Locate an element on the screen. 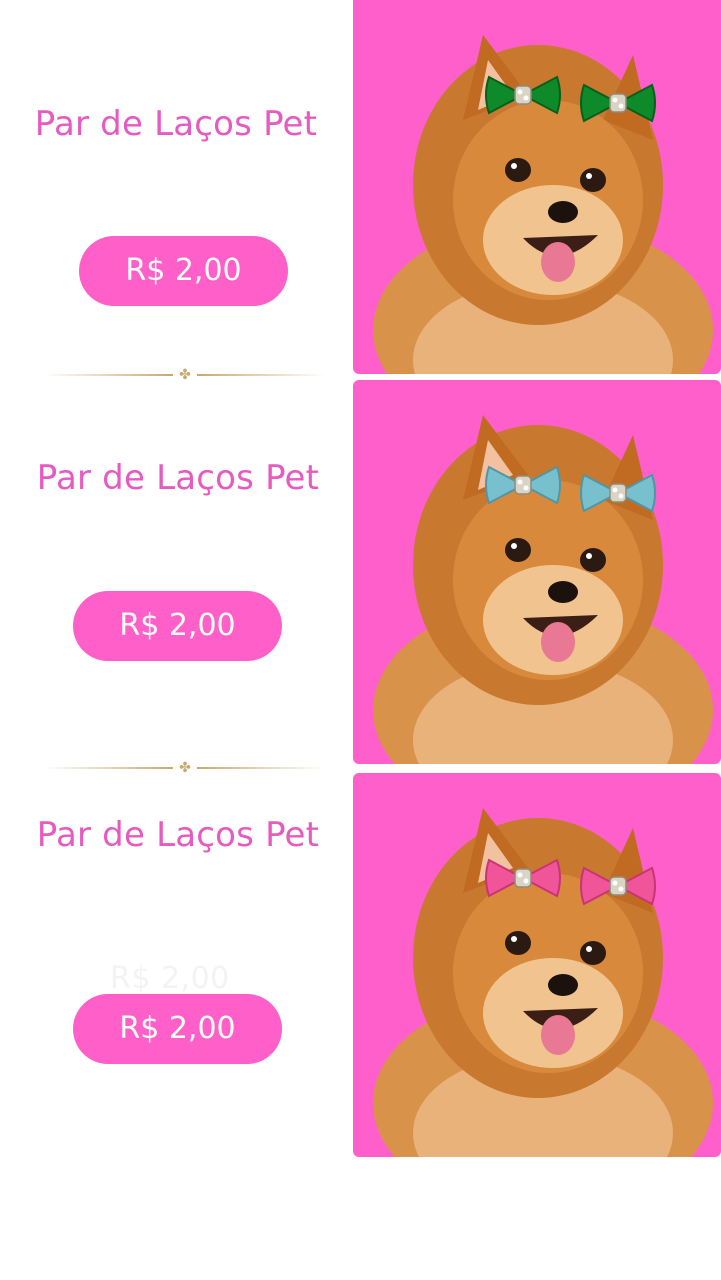  product-image is located at coordinates (537, 187).